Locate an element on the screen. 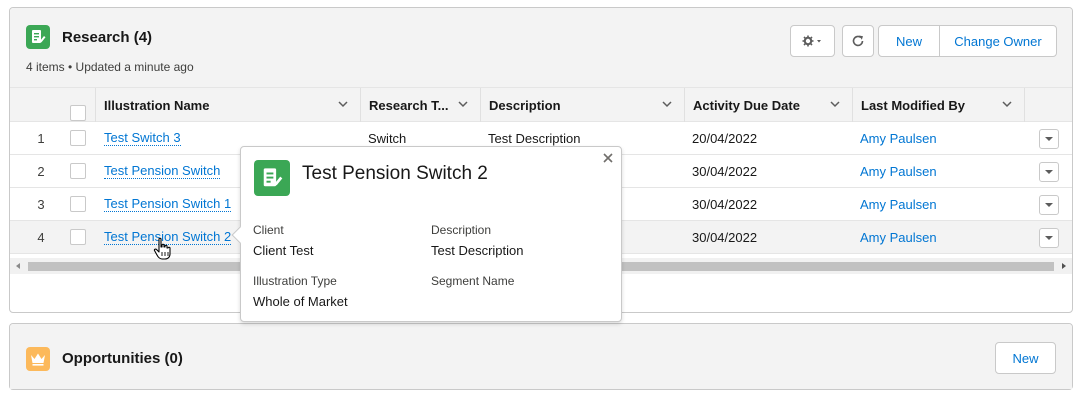 This screenshot has width=1080, height=397. new-research-button: New is located at coordinates (909, 41).